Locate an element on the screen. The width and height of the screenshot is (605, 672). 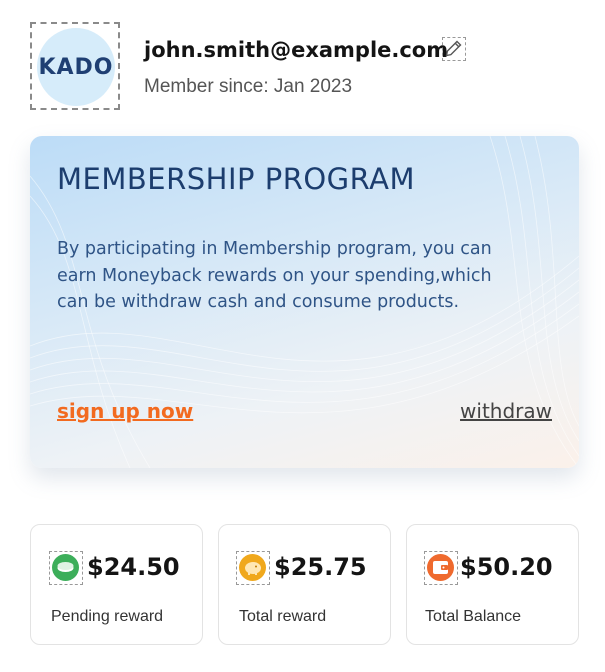
stat-card-total-reward: $25.75 Total reward is located at coordinates (304, 584).